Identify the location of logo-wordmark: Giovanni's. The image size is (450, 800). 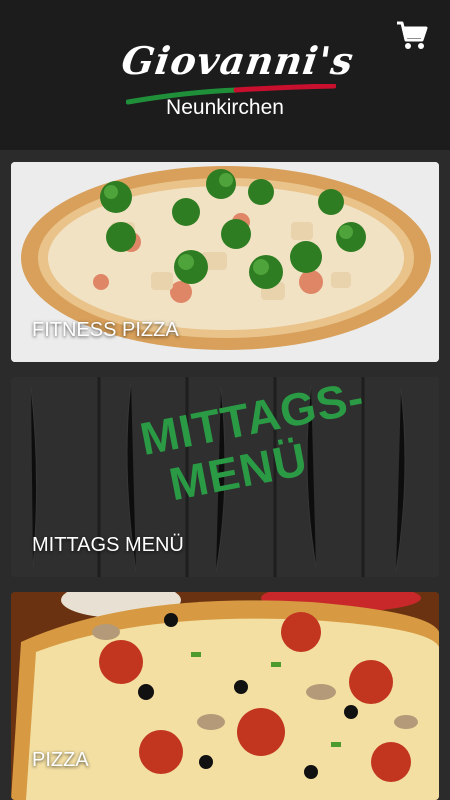
(237, 60).